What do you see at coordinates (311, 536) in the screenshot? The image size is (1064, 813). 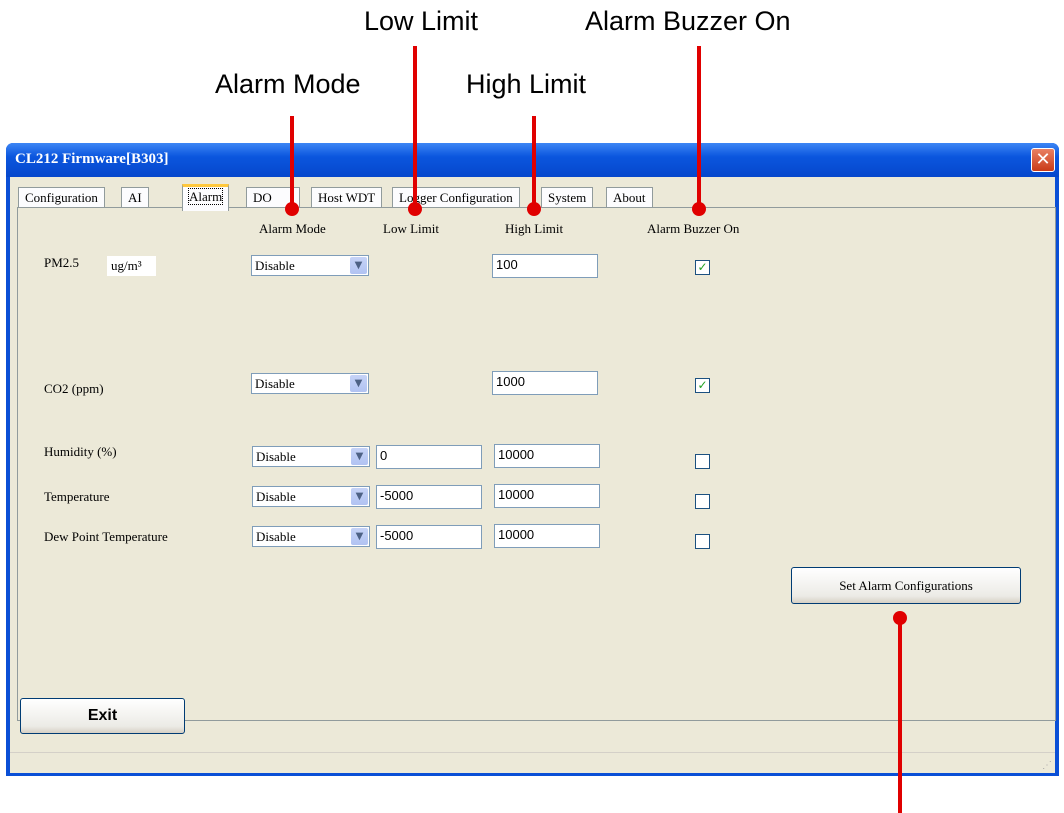 I see `dew-point-alarm-mode-select: Disable ▼` at bounding box center [311, 536].